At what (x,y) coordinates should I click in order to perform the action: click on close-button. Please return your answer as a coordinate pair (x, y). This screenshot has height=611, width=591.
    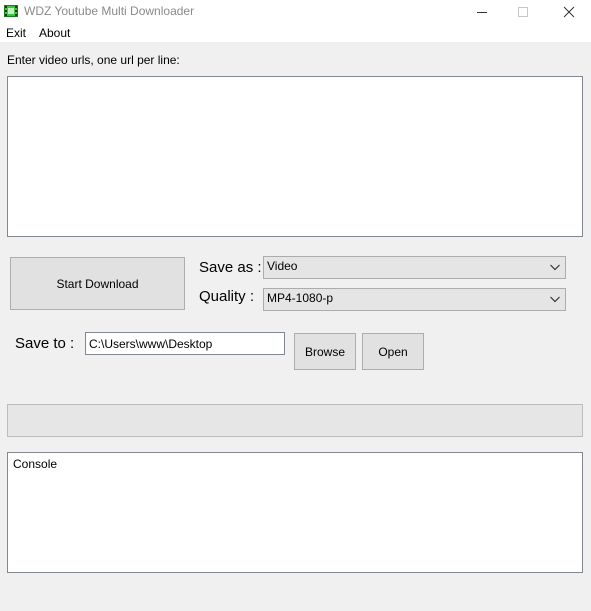
    Looking at the image, I should click on (568, 12).